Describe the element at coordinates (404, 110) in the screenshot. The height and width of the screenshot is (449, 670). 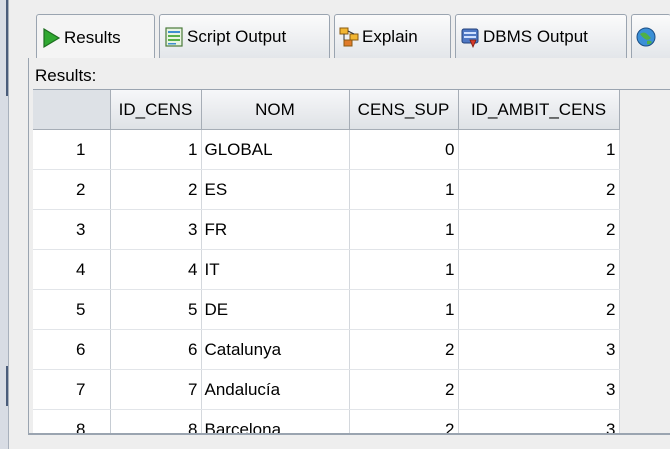
I see `column-header-cens-sup: CENS_SUP` at that location.